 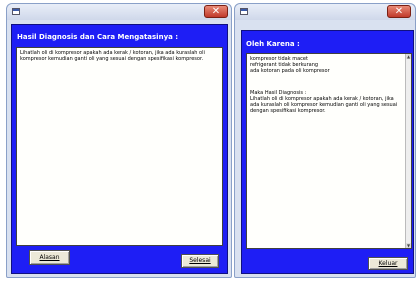 What do you see at coordinates (388, 263) in the screenshot?
I see `keluar-button: Keluar` at bounding box center [388, 263].